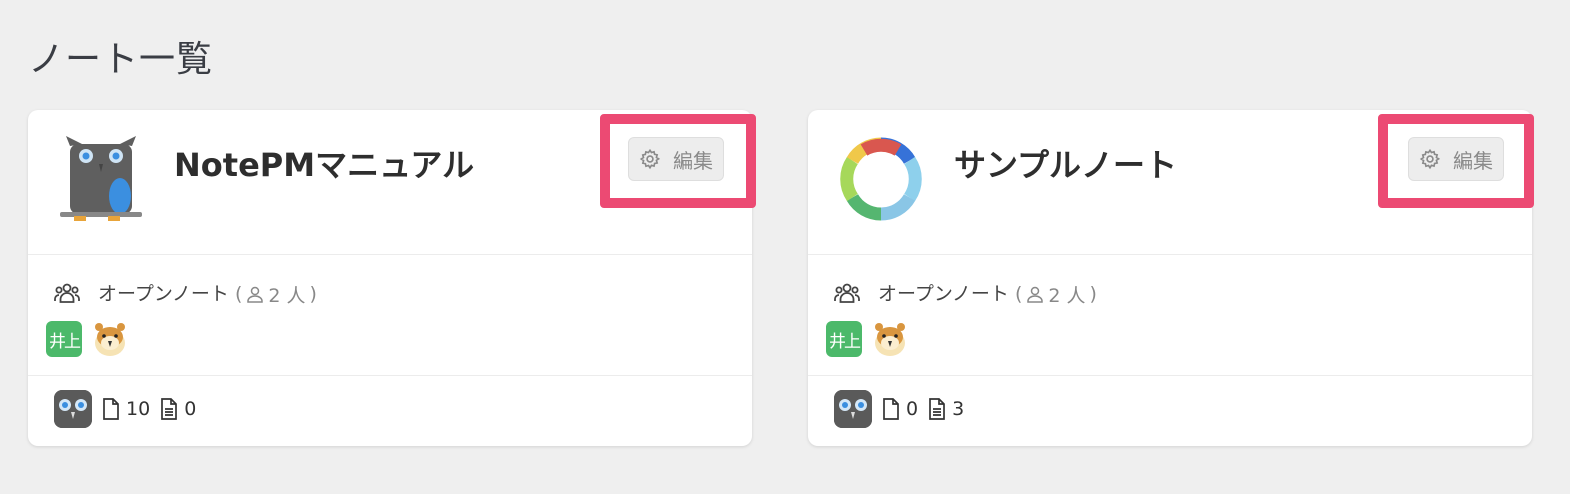 This screenshot has width=1570, height=494. I want to click on note-stats: 10 0, so click(125, 409).